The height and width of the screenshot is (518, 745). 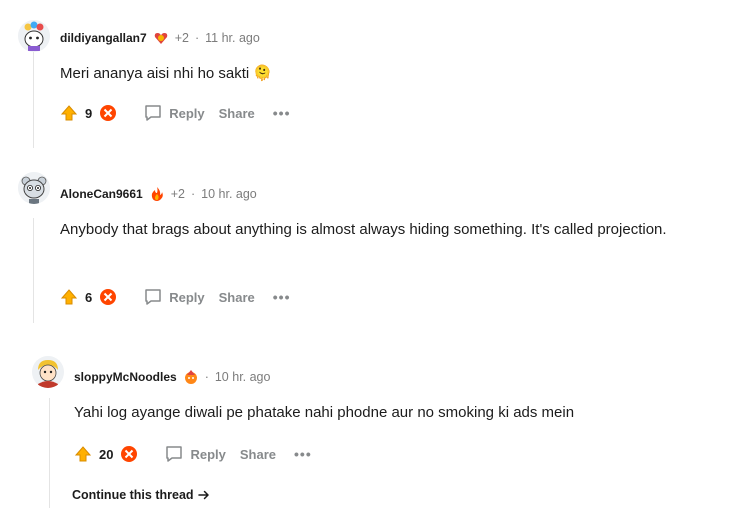 I want to click on comment-actions: 20 Reply Share •••, so click(x=193, y=454).